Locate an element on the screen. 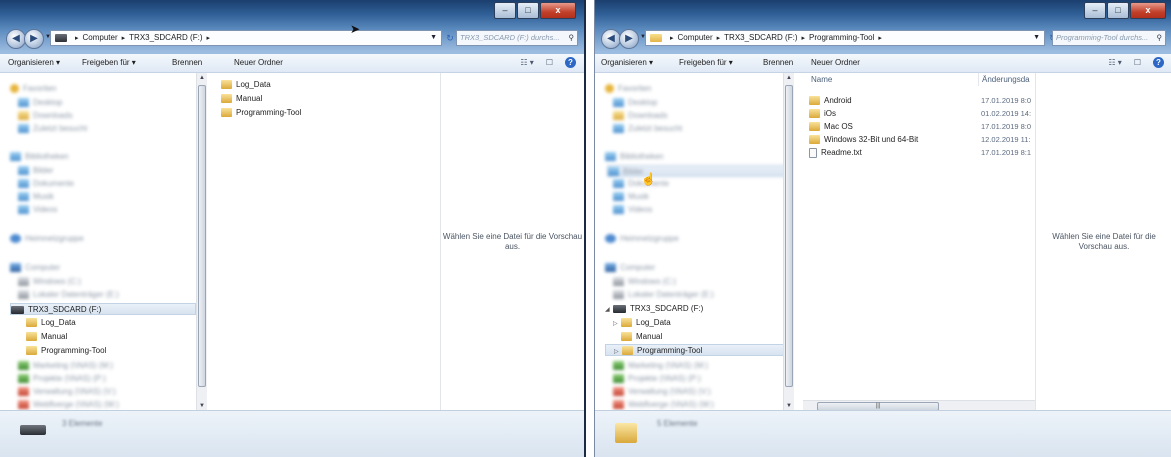 The height and width of the screenshot is (457, 1171). nav-programming-tool: ▷ Programming-Tool is located at coordinates (695, 350).